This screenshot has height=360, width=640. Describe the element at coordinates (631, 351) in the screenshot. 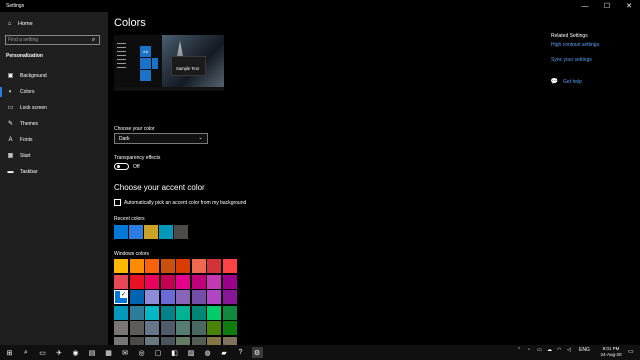

I see `notification-icon: ▭` at that location.